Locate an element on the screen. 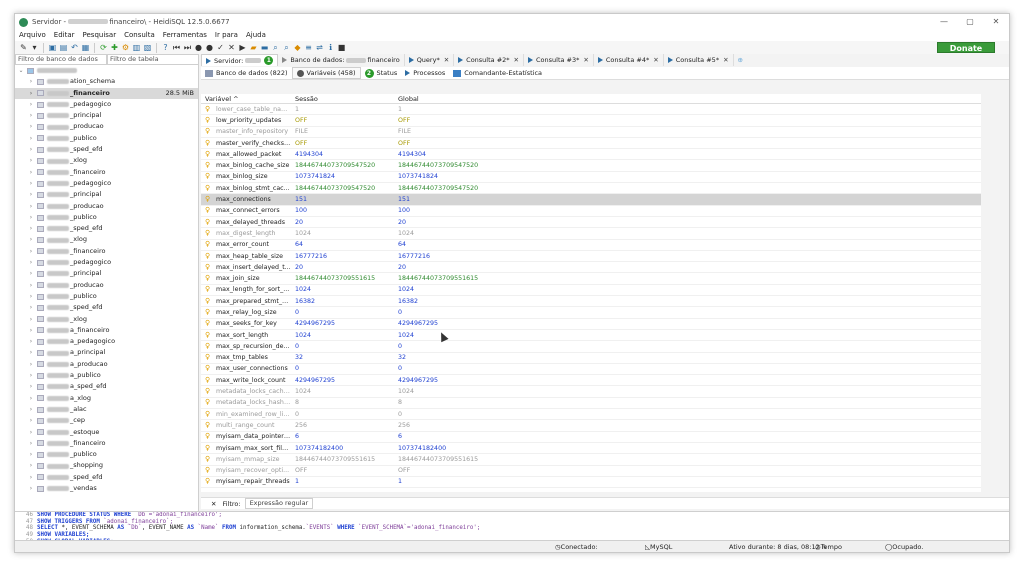 The height and width of the screenshot is (566, 1024). table-row: ♀ max_length_for_sort_... 1024 1024 is located at coordinates (591, 291).